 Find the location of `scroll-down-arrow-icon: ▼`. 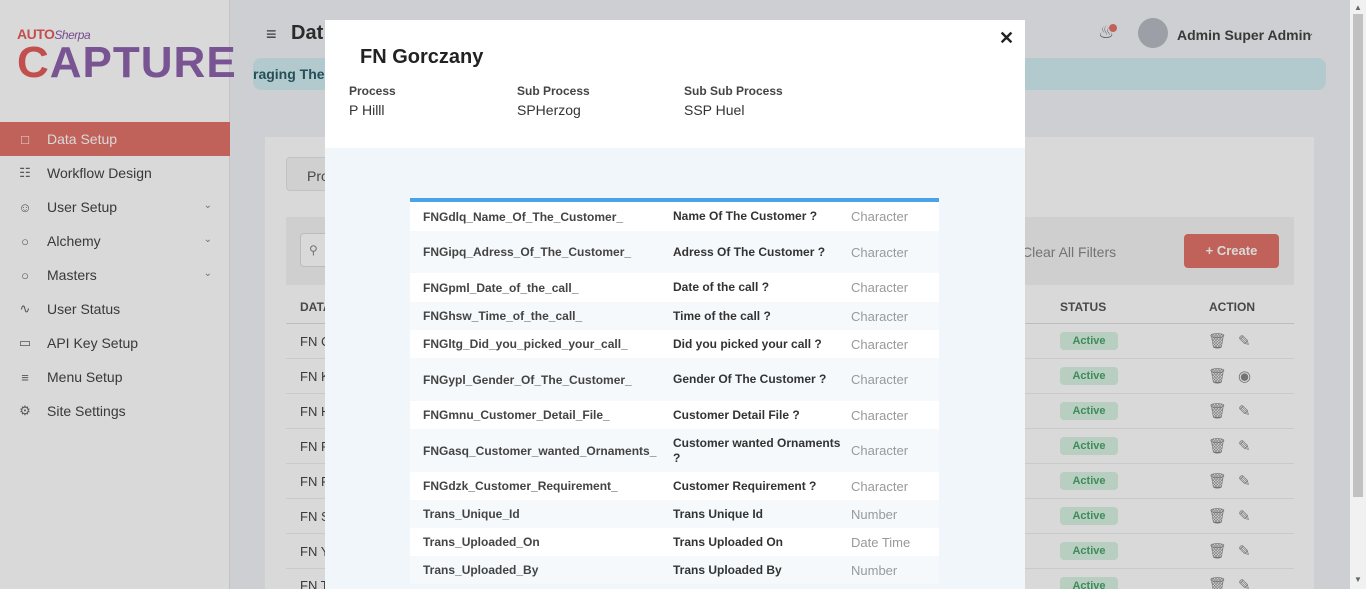

scroll-down-arrow-icon: ▼ is located at coordinates (1358, 579).